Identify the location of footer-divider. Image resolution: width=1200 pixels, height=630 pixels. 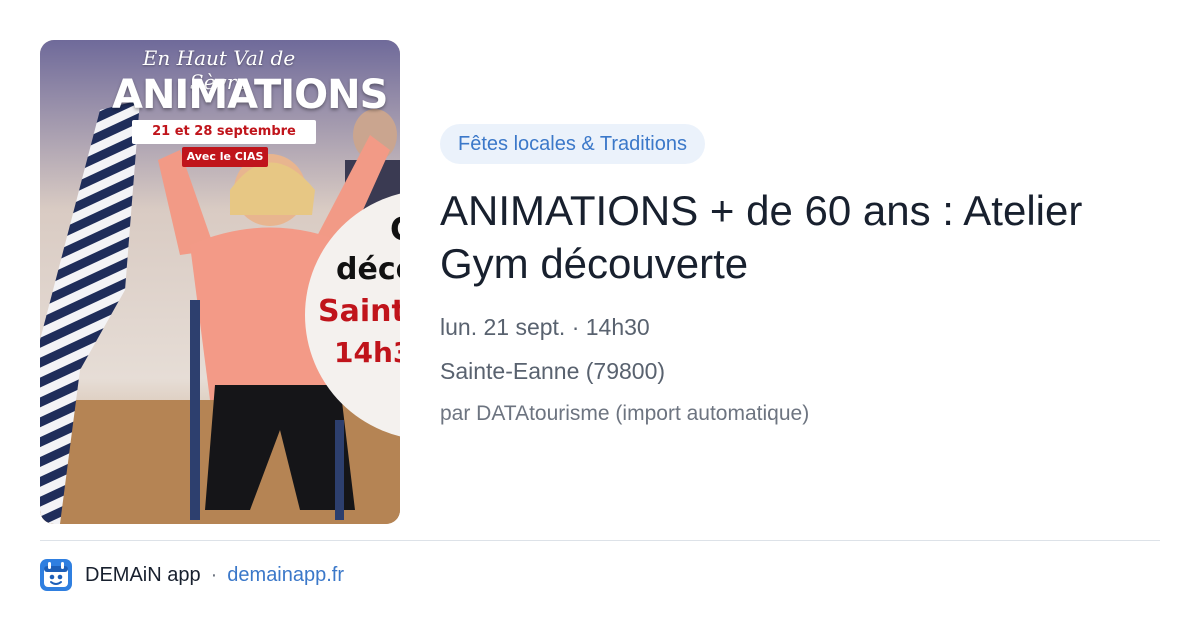
(600, 540).